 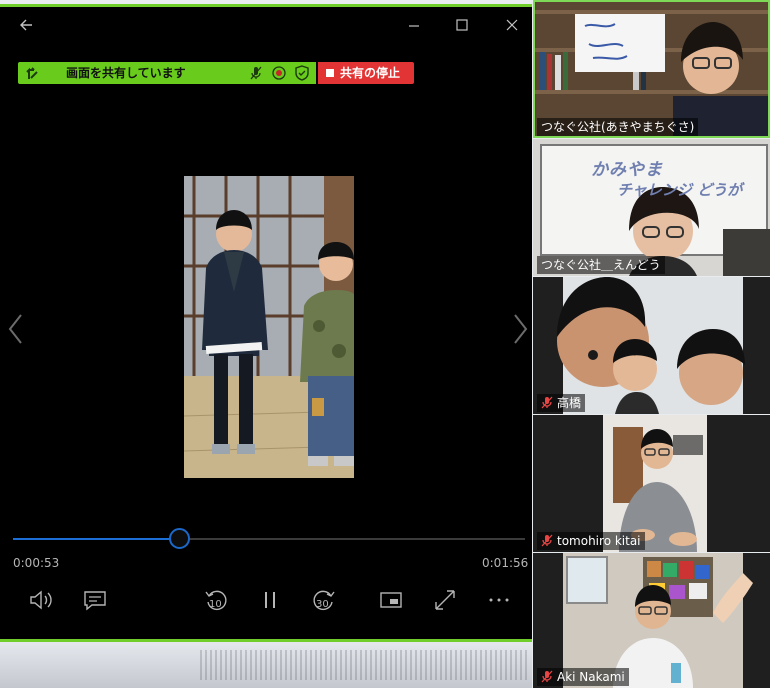 I want to click on stop-share-button: 共有の停止, so click(x=366, y=73).